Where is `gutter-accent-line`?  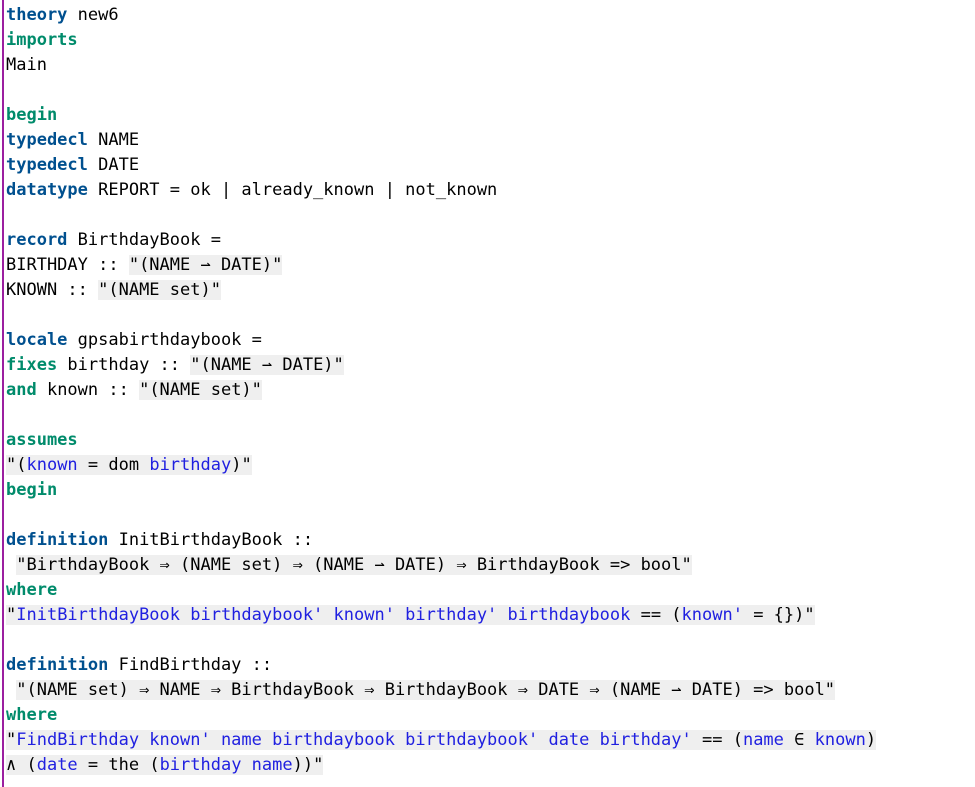 gutter-accent-line is located at coordinates (3, 393).